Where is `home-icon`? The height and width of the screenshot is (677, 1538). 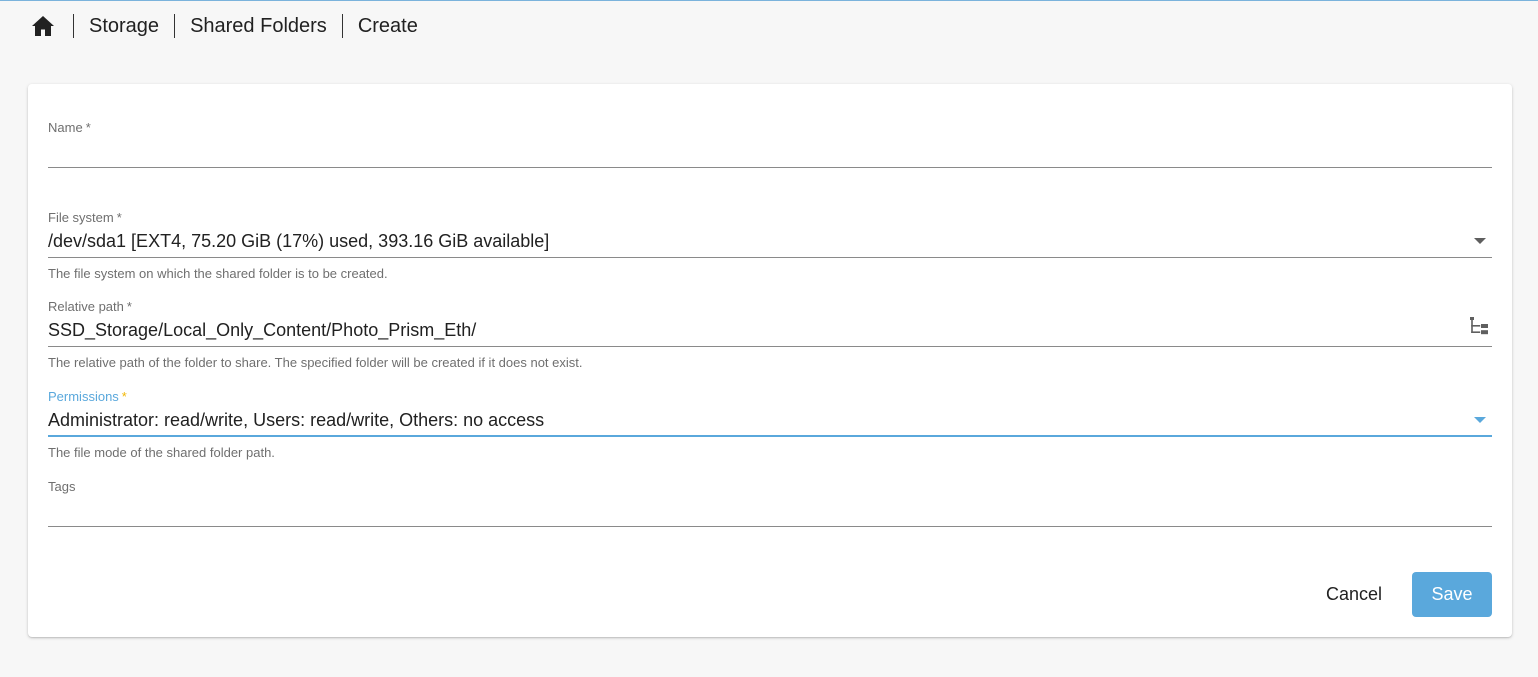
home-icon is located at coordinates (43, 26).